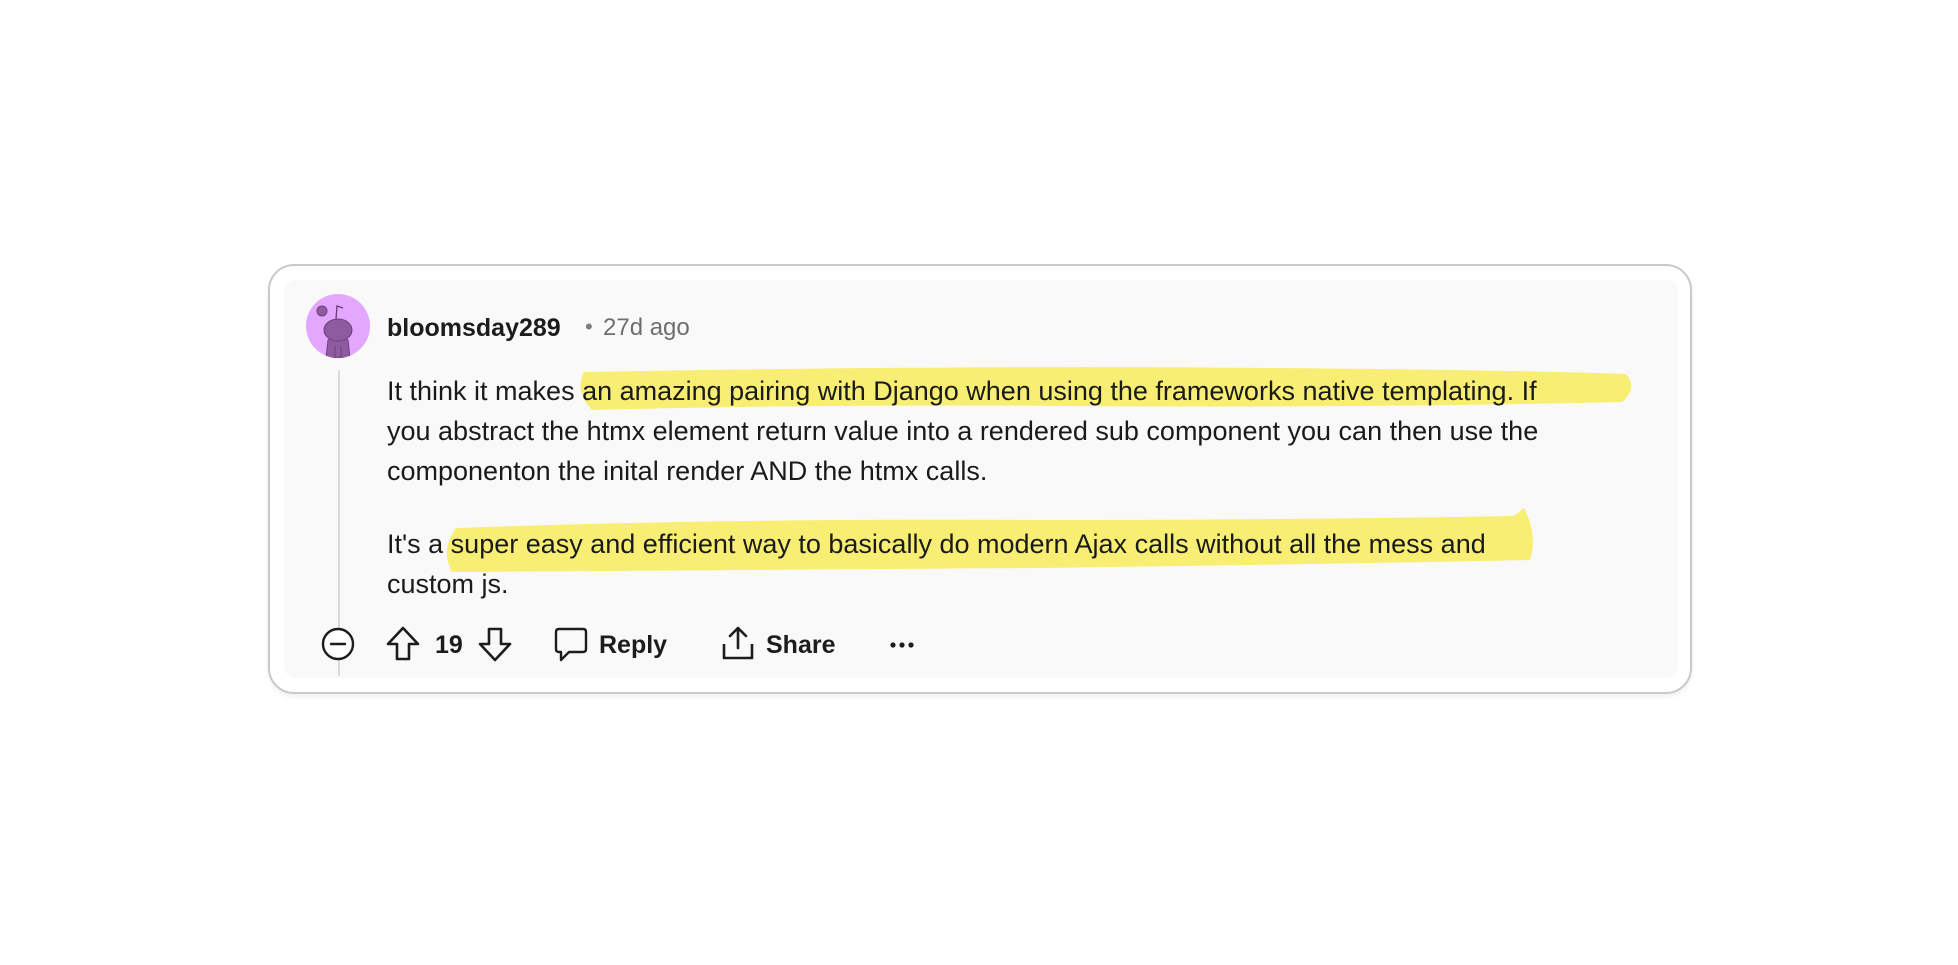 The image size is (1958, 965). I want to click on reply-button: Reply, so click(613, 644).